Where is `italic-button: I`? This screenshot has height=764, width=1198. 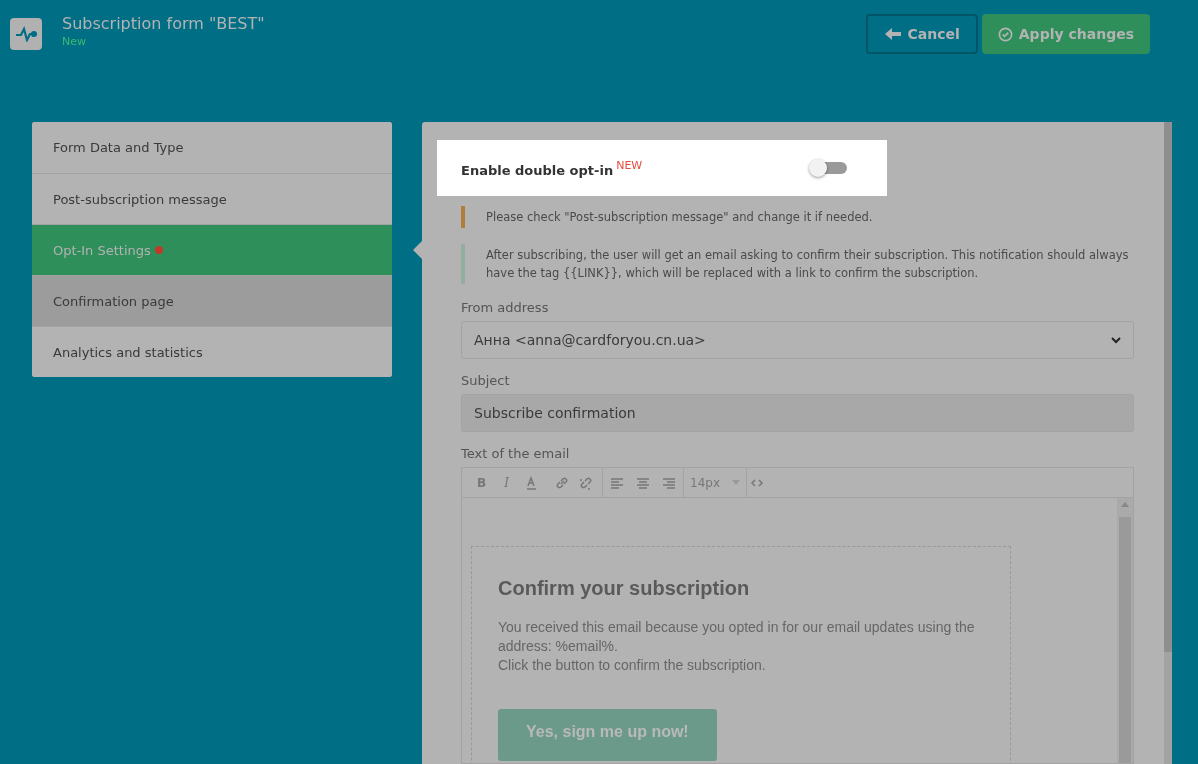
italic-button: I is located at coordinates (506, 482).